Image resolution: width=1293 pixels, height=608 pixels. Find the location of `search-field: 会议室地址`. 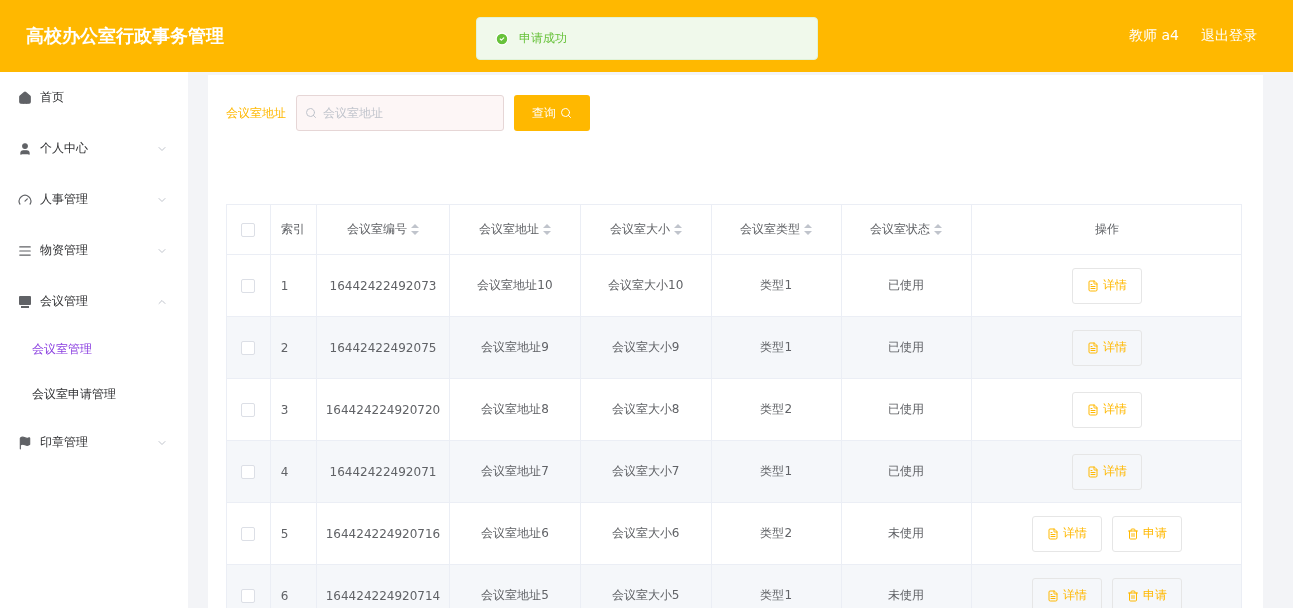

search-field: 会议室地址 is located at coordinates (400, 113).